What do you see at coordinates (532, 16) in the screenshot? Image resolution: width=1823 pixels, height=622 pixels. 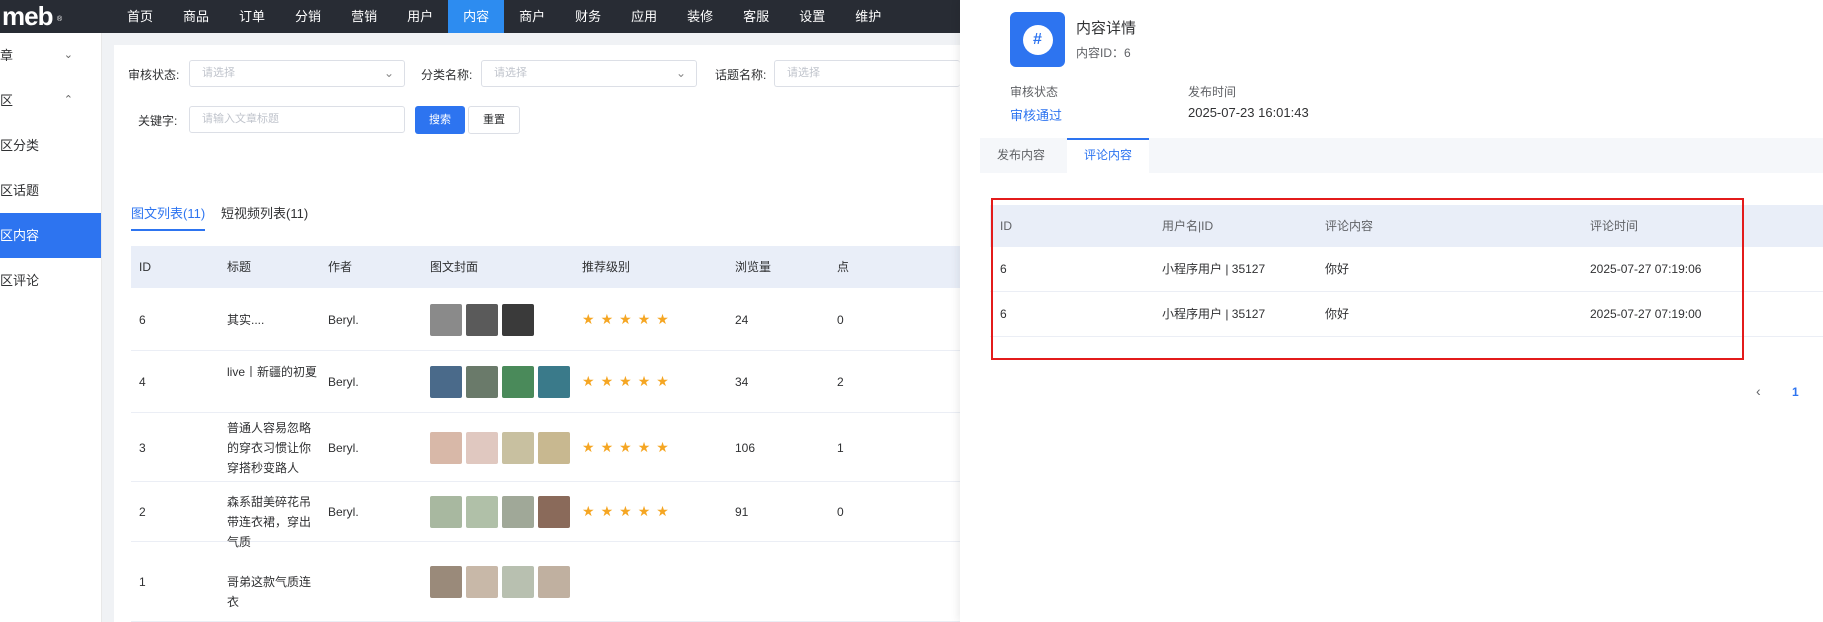 I see `nav-item: 商户` at bounding box center [532, 16].